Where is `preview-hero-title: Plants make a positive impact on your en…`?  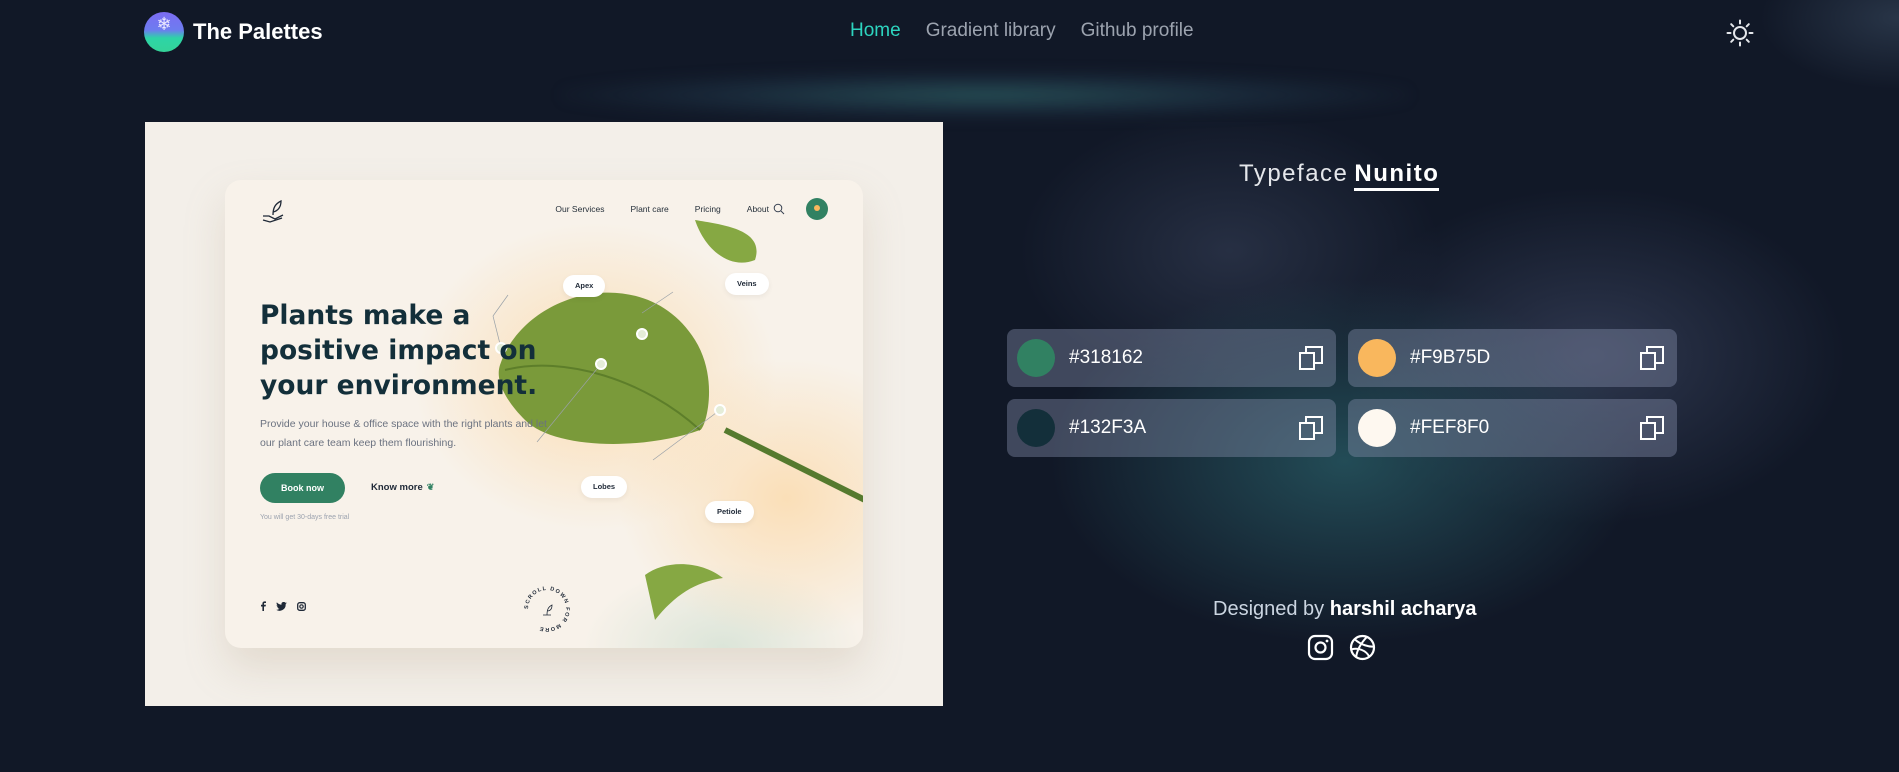 preview-hero-title: Plants make a positive impact on your en… is located at coordinates (399, 350).